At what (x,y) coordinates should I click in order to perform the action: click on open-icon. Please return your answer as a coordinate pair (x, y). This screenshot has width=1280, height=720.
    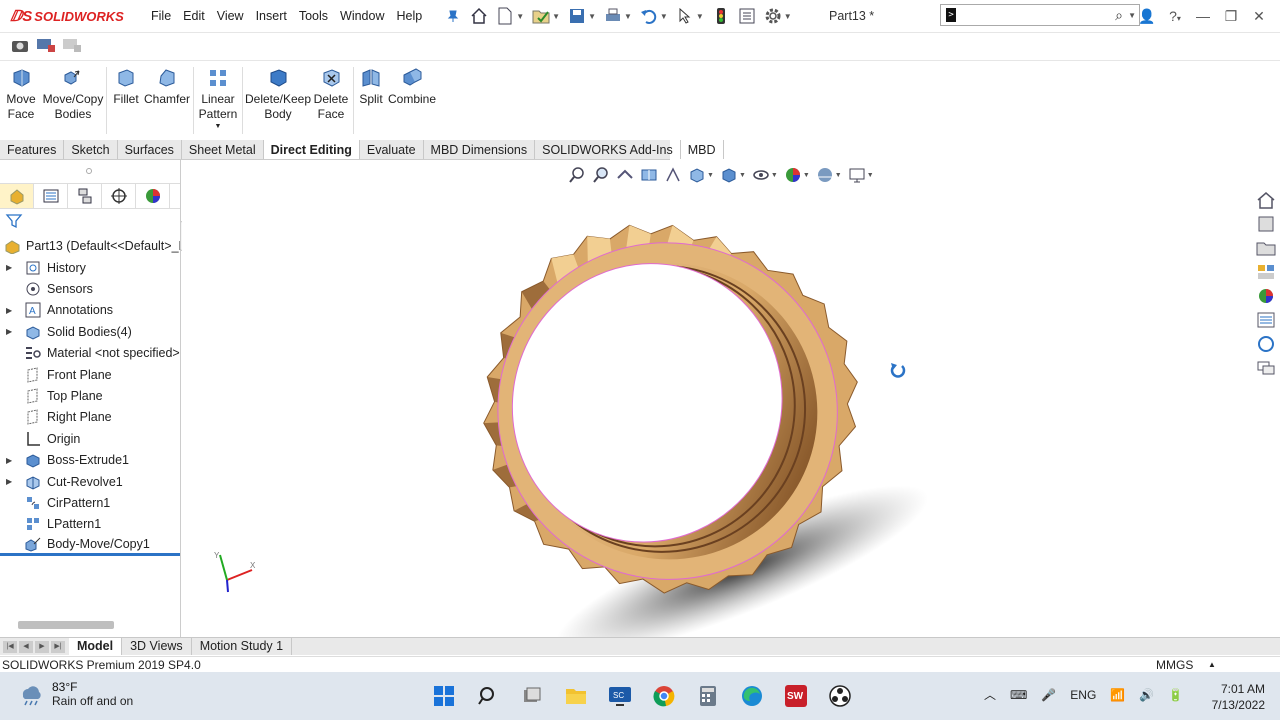
    Looking at the image, I should click on (541, 16).